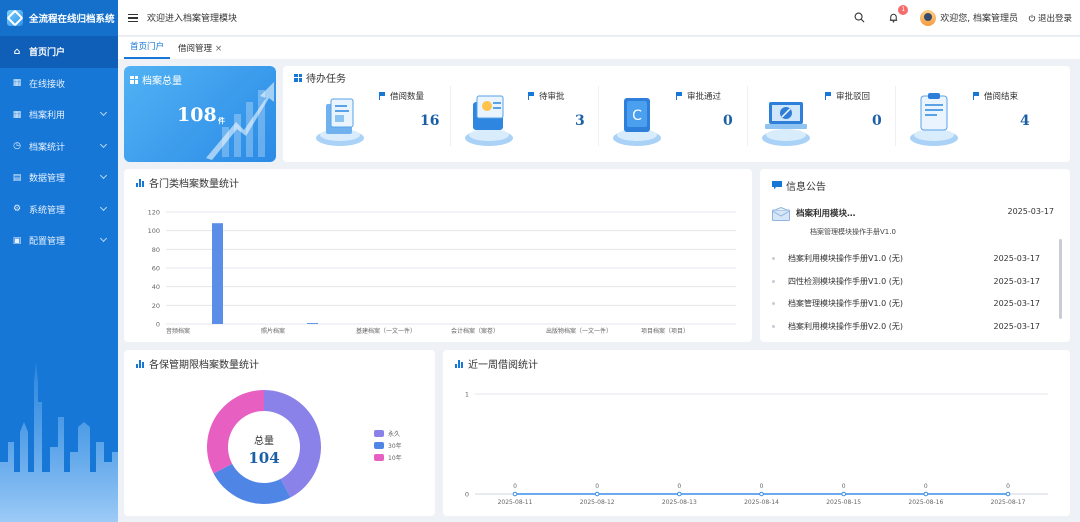 The height and width of the screenshot is (522, 1080). What do you see at coordinates (17, 51) in the screenshot?
I see `home-icon: ⌂` at bounding box center [17, 51].